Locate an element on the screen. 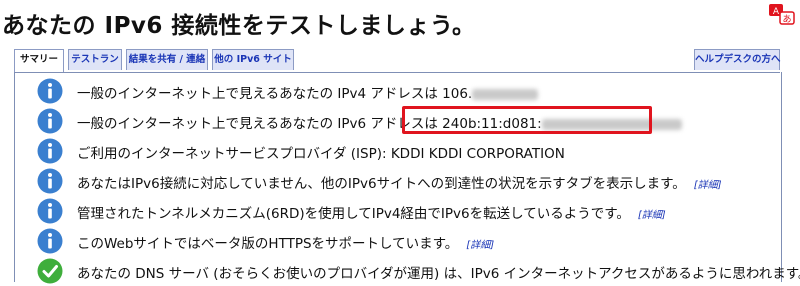 The image size is (800, 286). tab-other-ipv6-sites: 他の IPv6 サイト is located at coordinates (253, 59).